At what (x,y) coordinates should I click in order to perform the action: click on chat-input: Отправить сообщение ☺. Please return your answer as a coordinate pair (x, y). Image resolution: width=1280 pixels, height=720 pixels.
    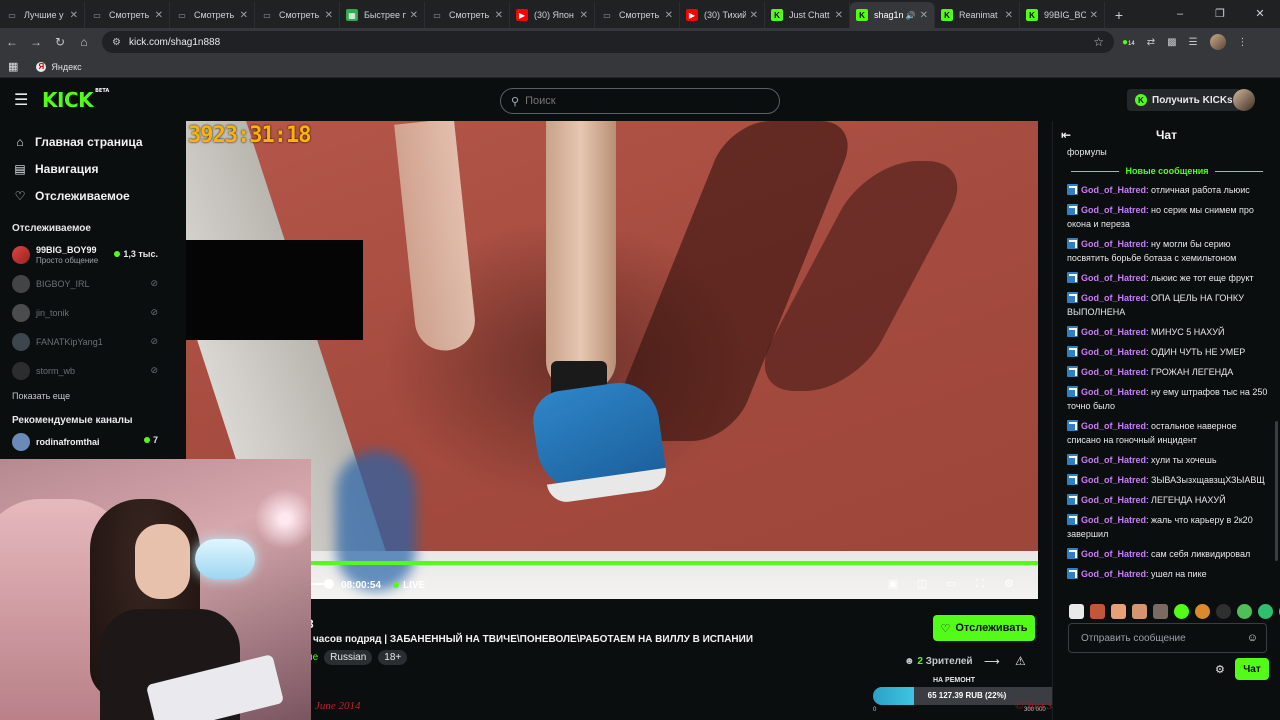
    Looking at the image, I should click on (1167, 638).